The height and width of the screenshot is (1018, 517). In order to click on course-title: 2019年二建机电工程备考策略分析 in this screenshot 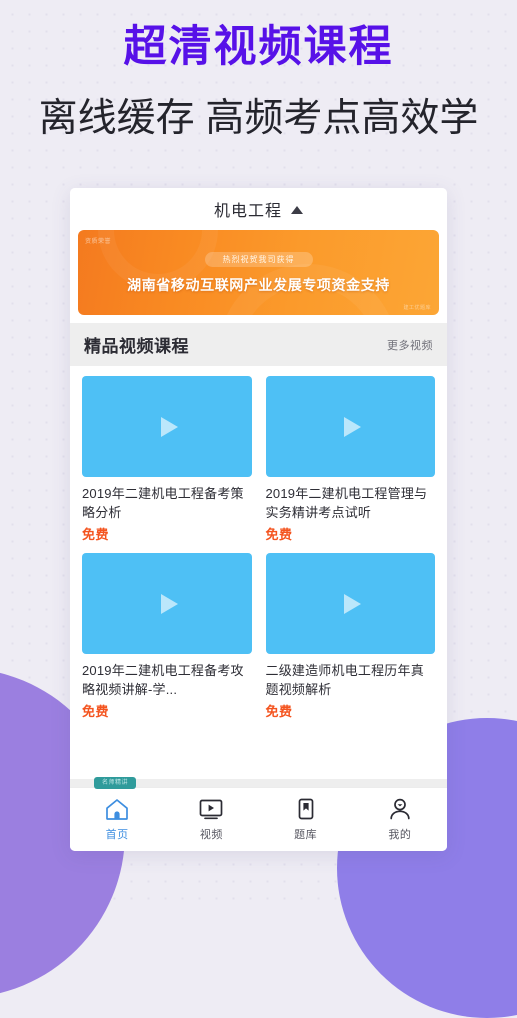, I will do `click(163, 503)`.